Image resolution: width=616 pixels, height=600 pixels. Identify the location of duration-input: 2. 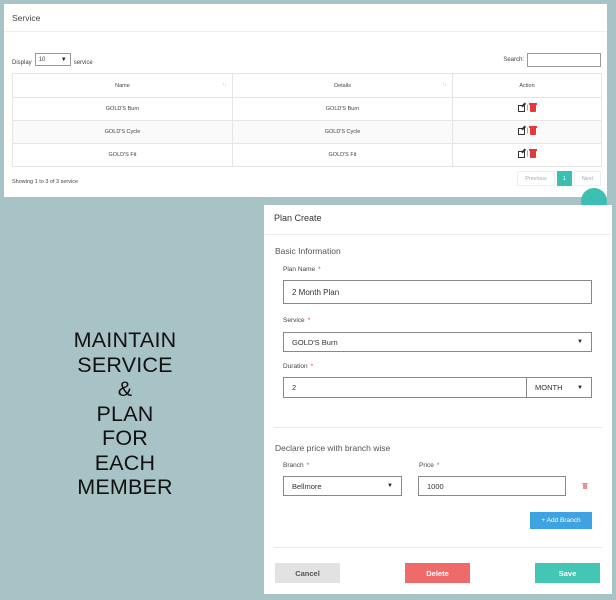
(405, 387).